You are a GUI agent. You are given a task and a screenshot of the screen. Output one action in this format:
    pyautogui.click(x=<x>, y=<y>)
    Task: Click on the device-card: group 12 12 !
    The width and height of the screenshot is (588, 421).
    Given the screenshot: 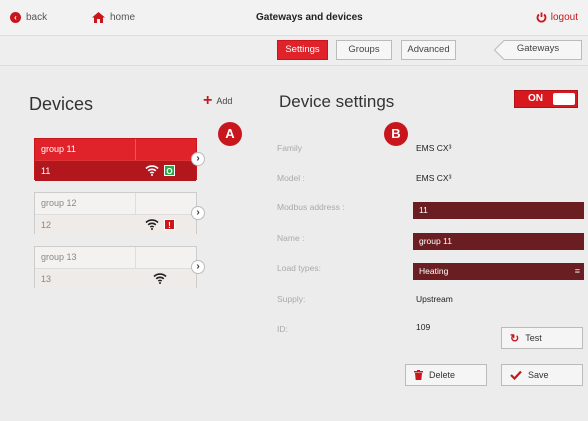 What is the action you would take?
    pyautogui.click(x=115, y=213)
    